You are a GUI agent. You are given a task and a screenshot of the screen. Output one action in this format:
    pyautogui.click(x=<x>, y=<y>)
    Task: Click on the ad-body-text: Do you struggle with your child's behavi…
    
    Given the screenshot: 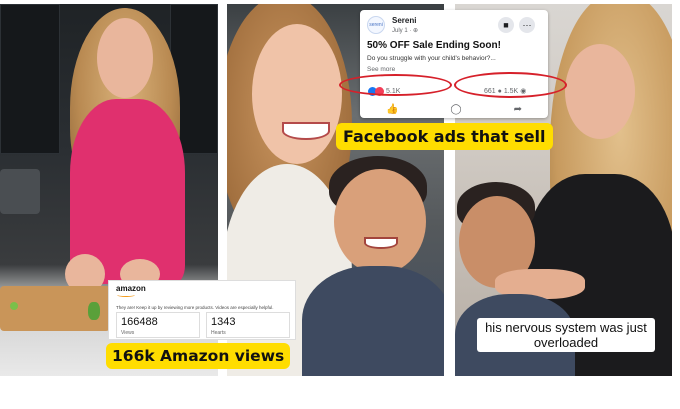 What is the action you would take?
    pyautogui.click(x=431, y=58)
    